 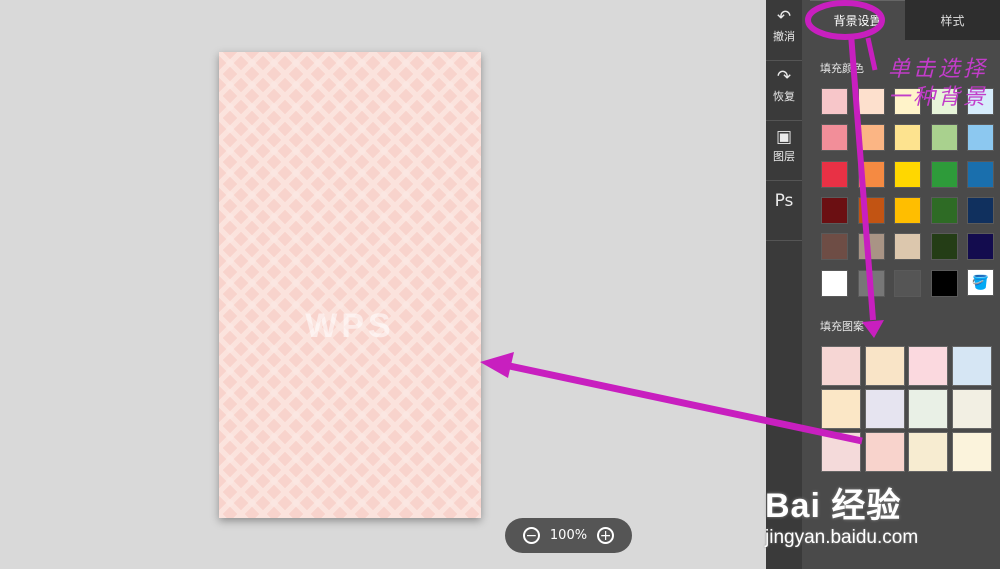 What do you see at coordinates (938, 69) in the screenshot?
I see `annotation-line-1: 单击选择` at bounding box center [938, 69].